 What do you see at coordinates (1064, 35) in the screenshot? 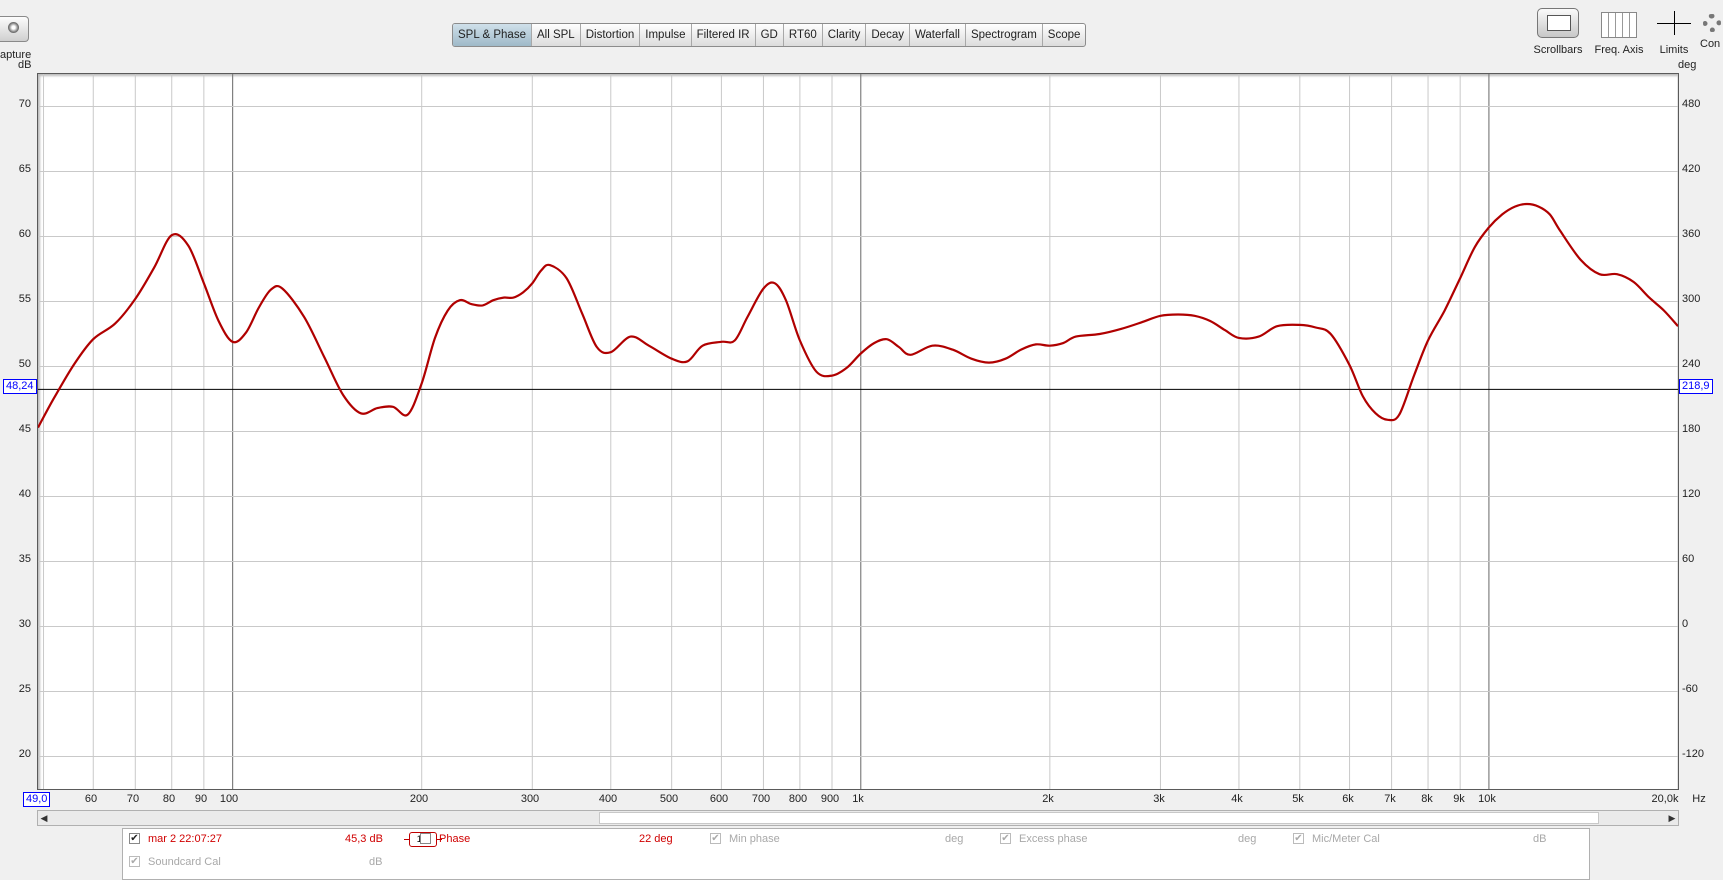
I see `tab-scope: Scope` at bounding box center [1064, 35].